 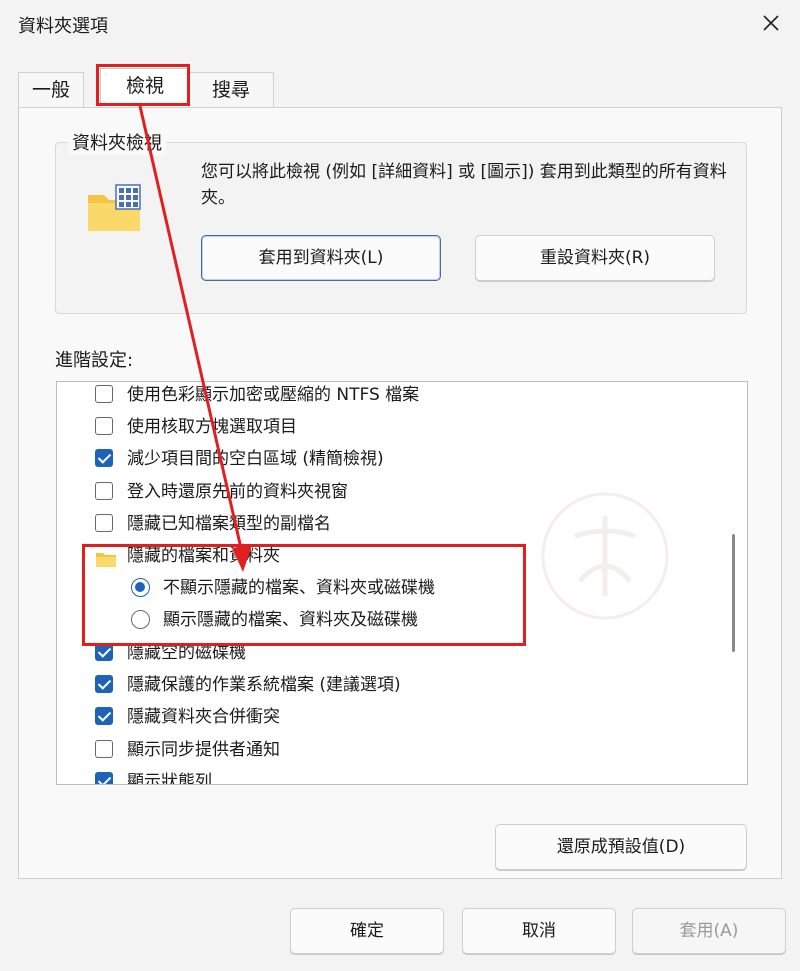 I want to click on annotation-highlight-tab, so click(x=143, y=85).